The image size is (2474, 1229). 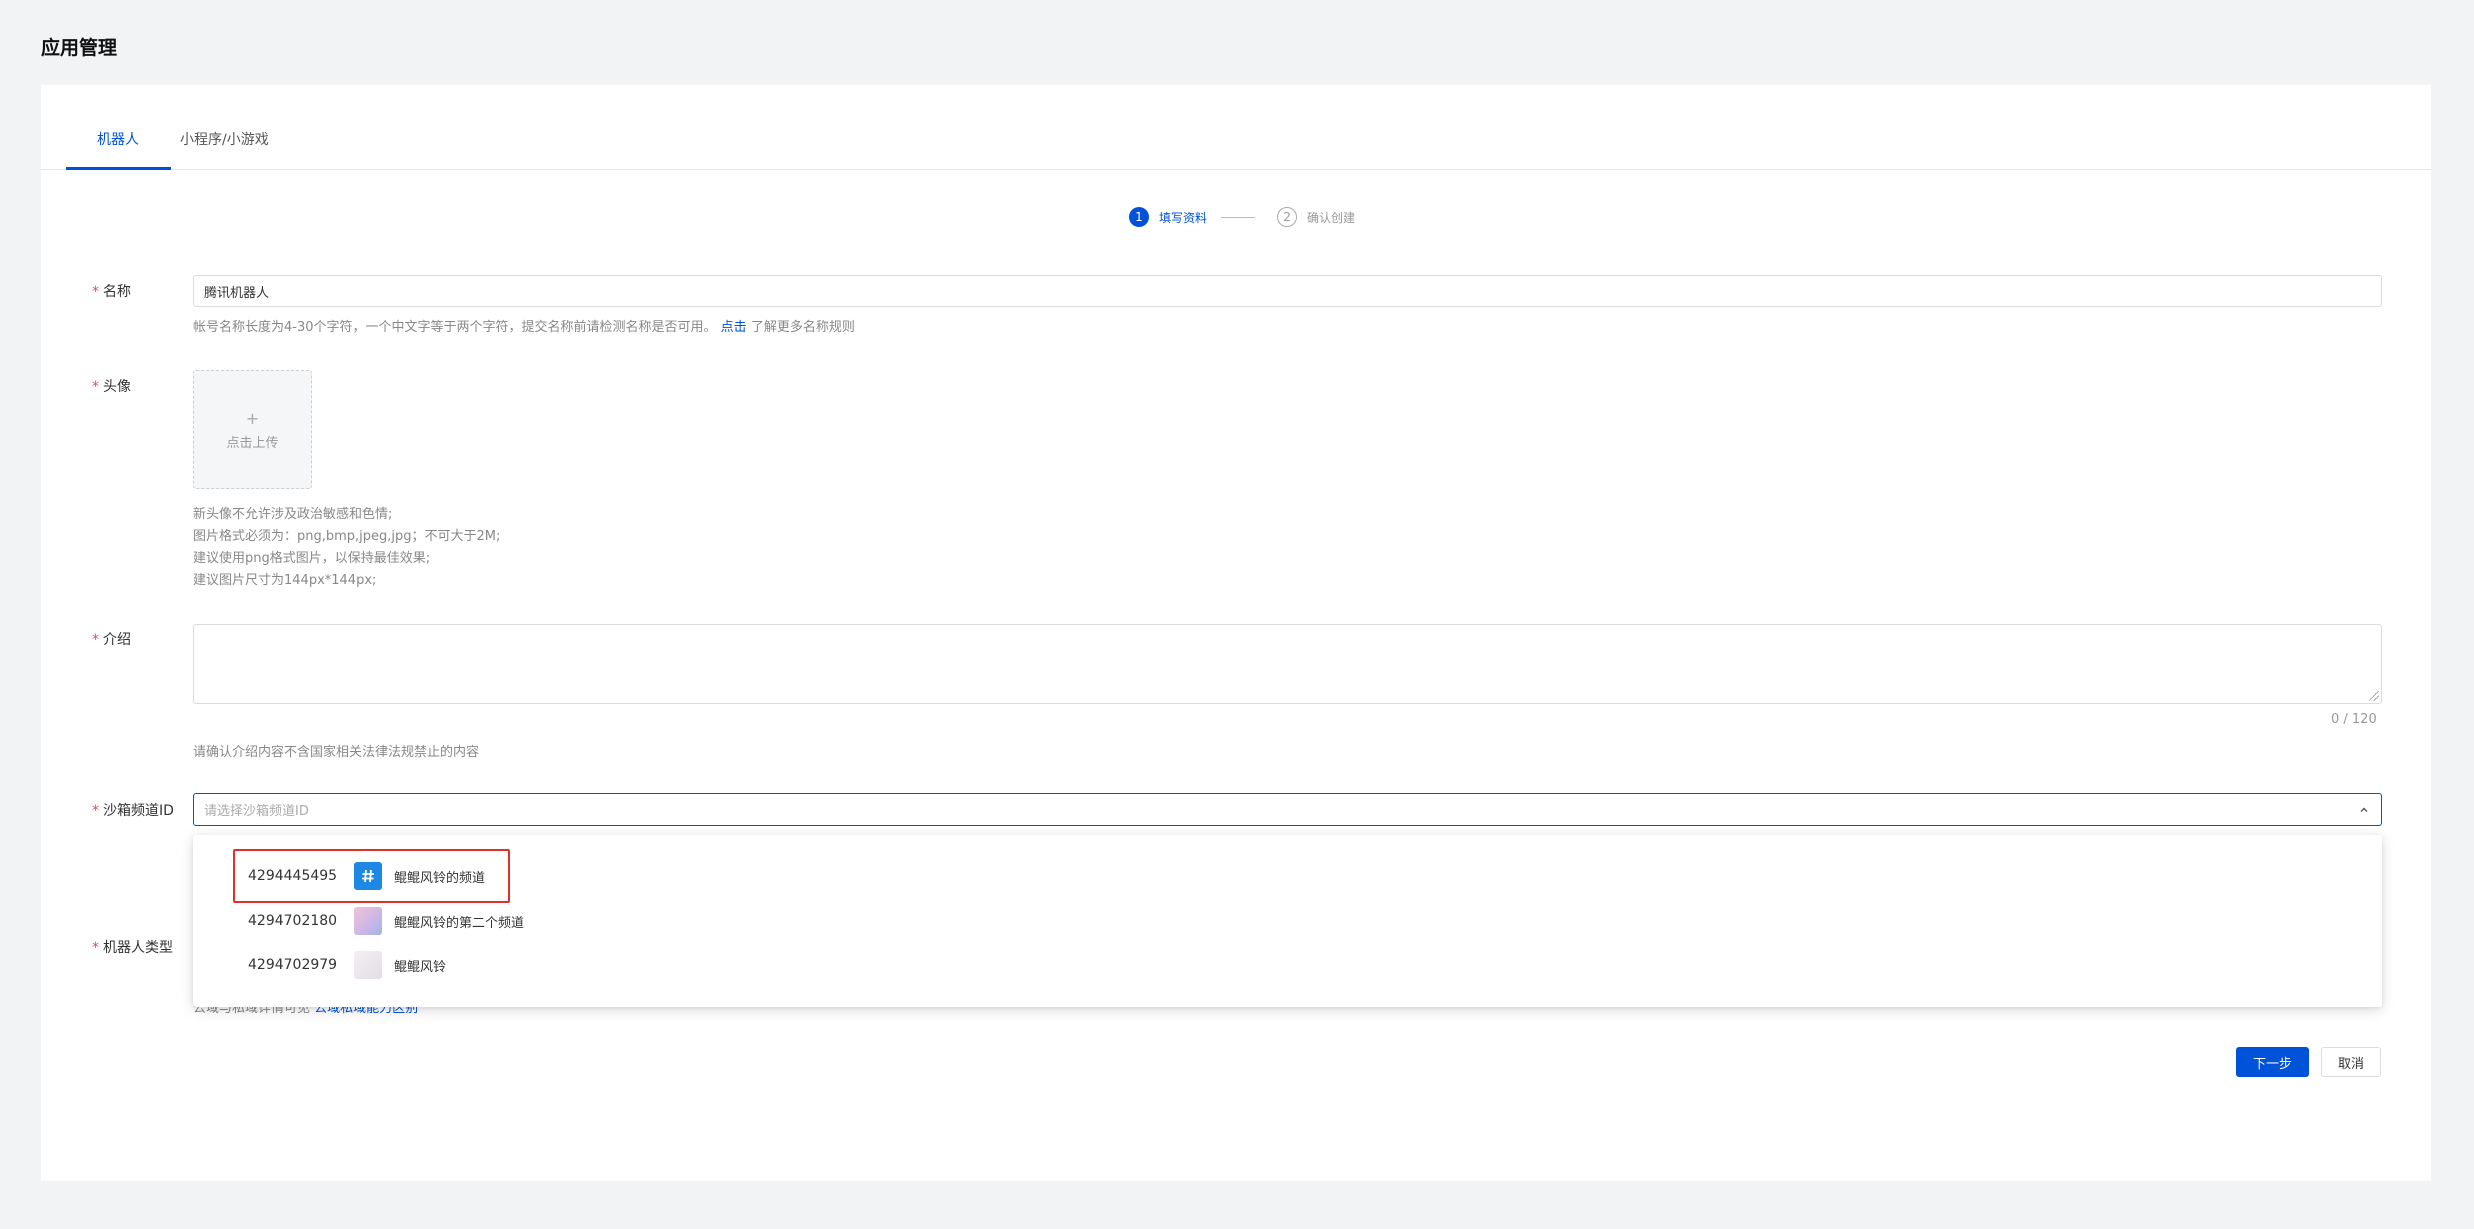 I want to click on name-input: 腾讯机器人, so click(x=1287, y=291).